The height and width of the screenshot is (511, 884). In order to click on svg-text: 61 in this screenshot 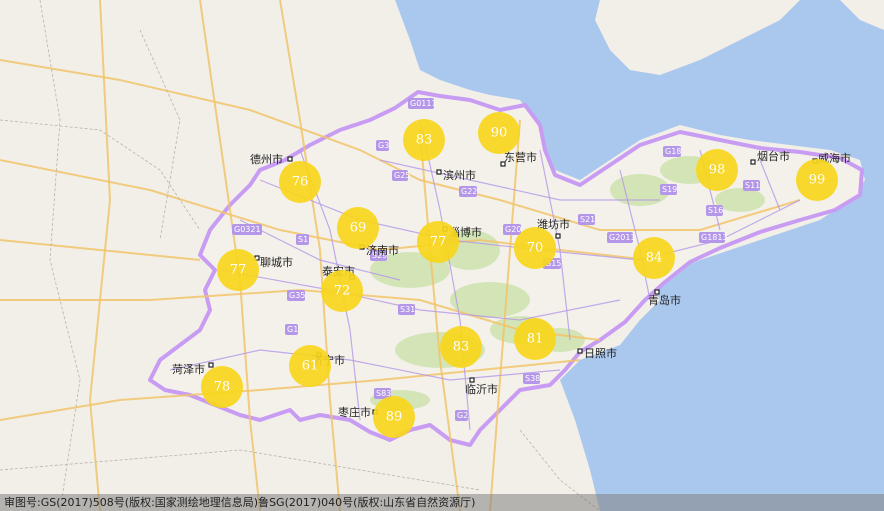, I will do `click(310, 366)`.